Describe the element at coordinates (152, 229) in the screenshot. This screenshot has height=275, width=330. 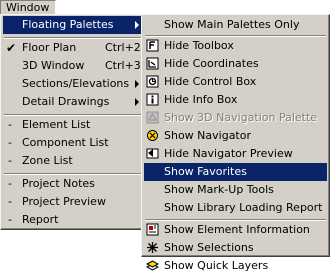
I see `element-information-icon` at that location.